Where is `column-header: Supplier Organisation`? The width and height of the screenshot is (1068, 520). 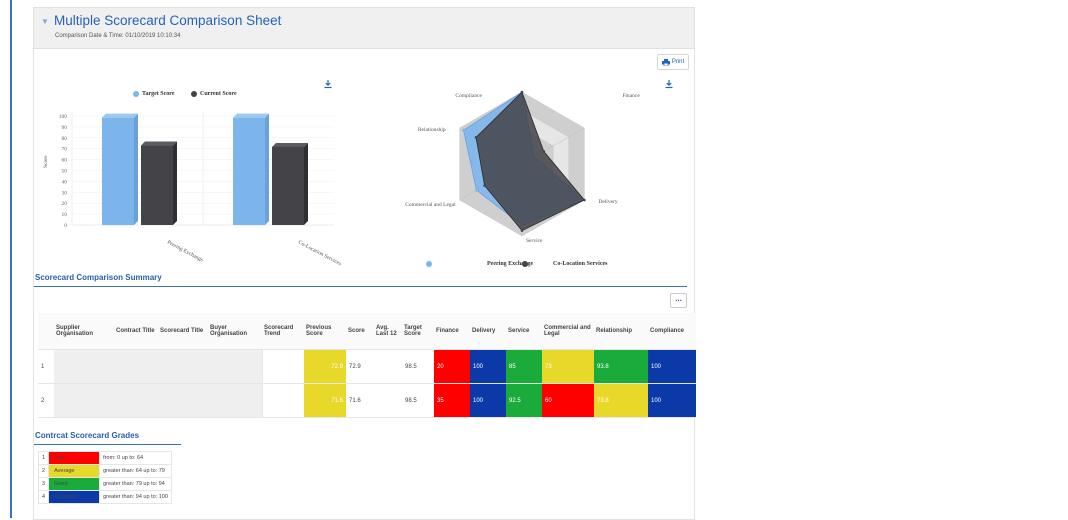 column-header: Supplier Organisation is located at coordinates (84, 331).